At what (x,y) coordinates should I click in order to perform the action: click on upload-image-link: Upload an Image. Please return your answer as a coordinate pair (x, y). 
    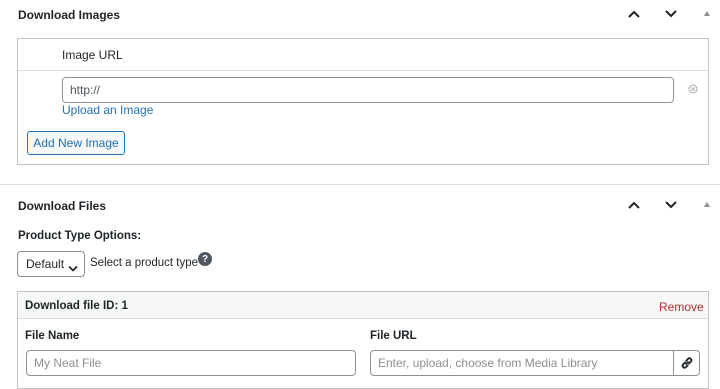
    Looking at the image, I should click on (107, 110).